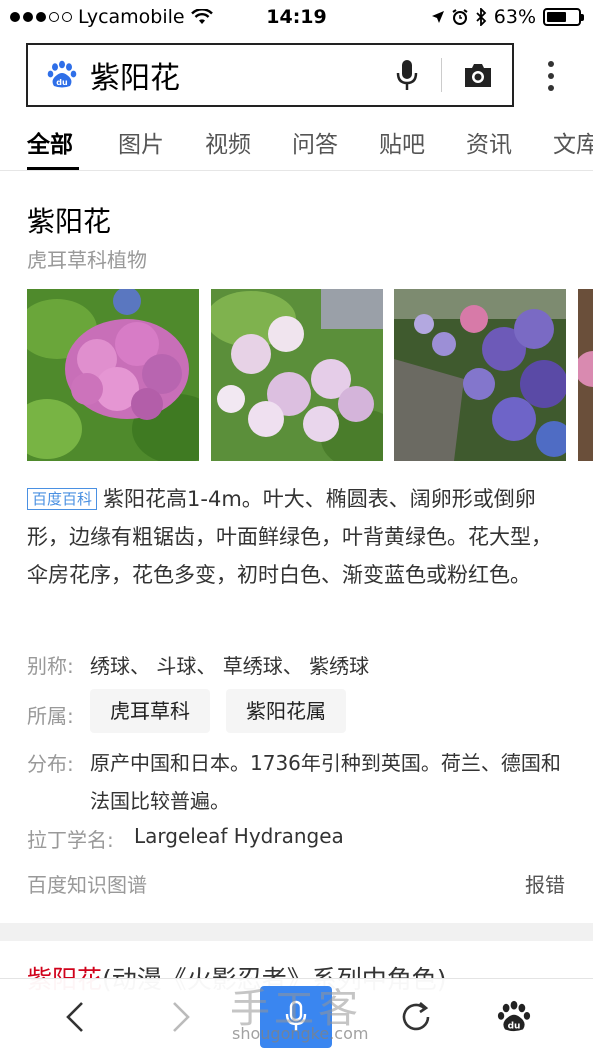 This screenshot has width=593, height=1054. I want to click on baidu-home-icon: du, so click(514, 1017).